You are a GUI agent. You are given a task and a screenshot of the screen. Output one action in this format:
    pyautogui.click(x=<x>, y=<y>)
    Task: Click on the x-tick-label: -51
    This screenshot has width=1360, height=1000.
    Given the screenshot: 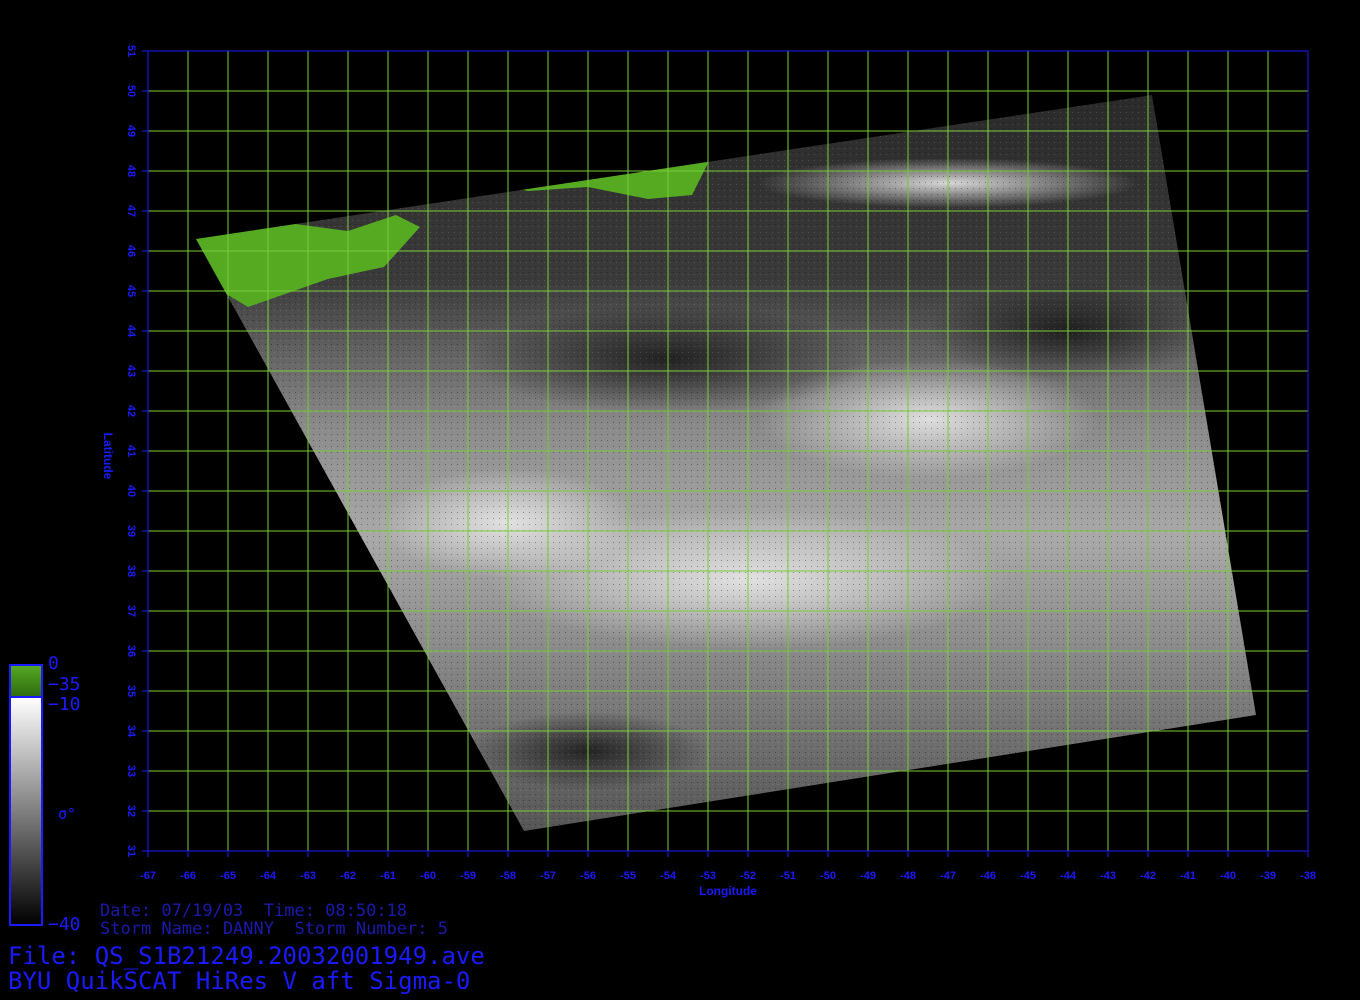 What is the action you would take?
    pyautogui.click(x=788, y=876)
    